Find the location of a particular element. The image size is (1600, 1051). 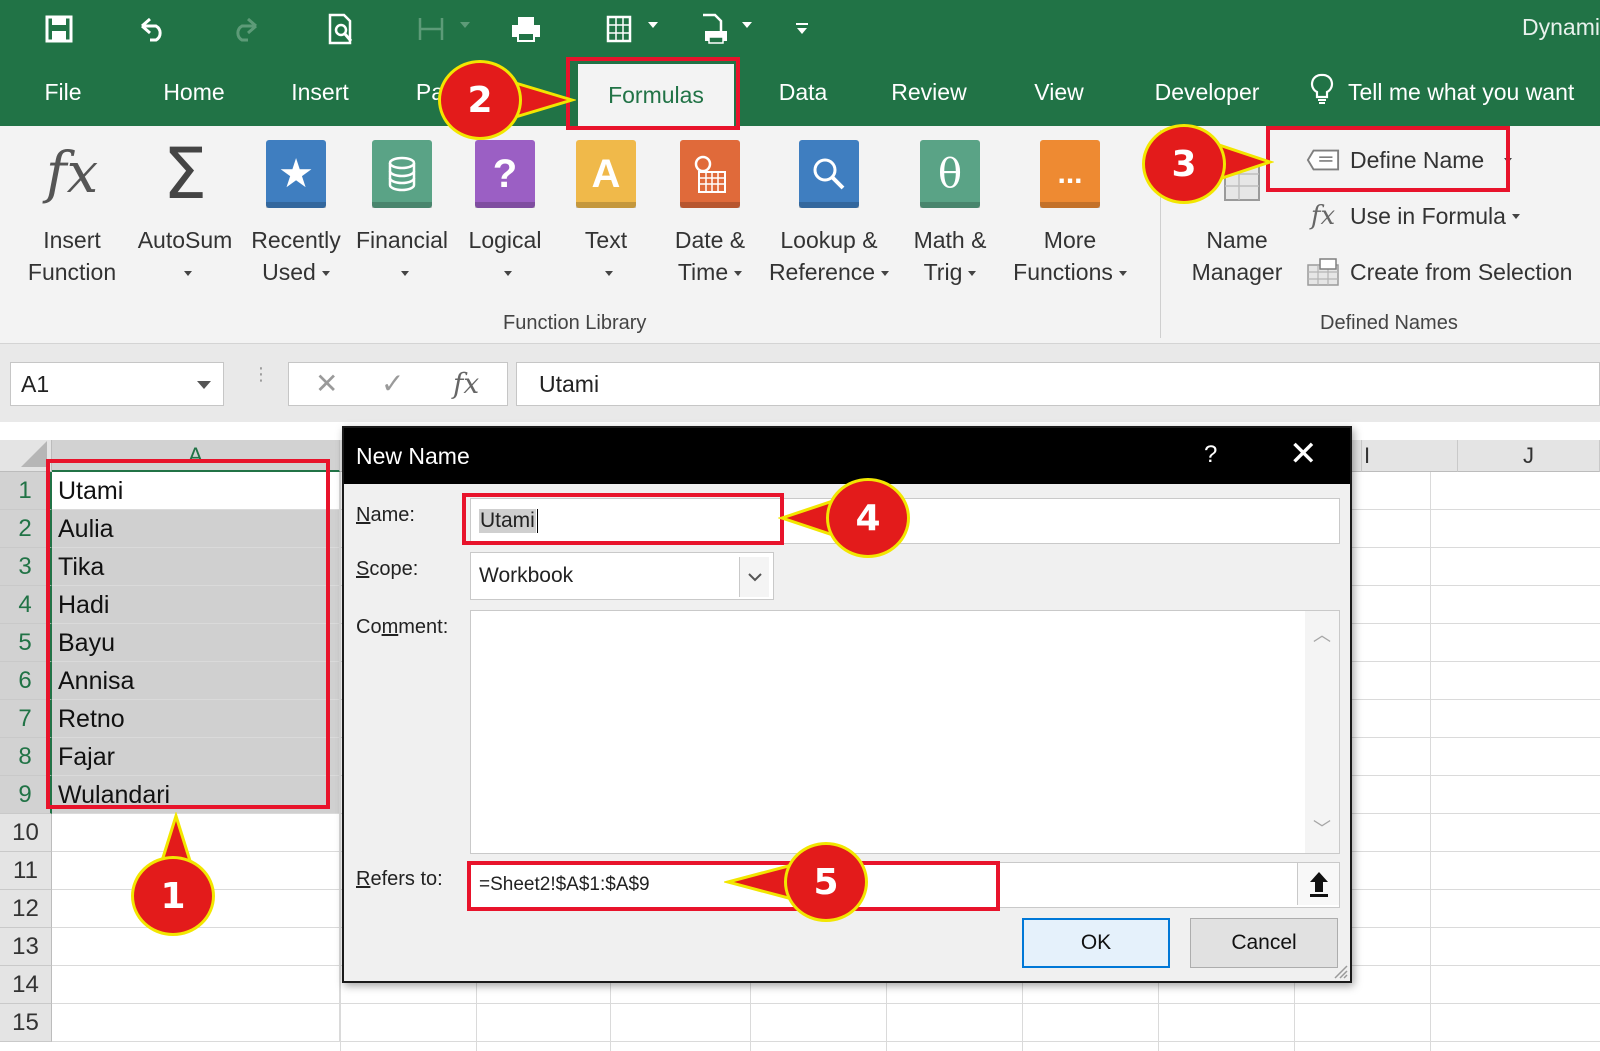

freeze-caret-icon is located at coordinates (465, 25).